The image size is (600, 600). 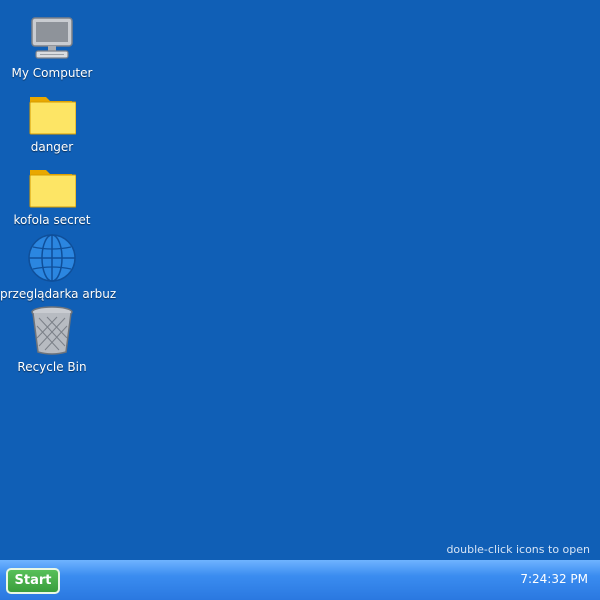 What do you see at coordinates (52, 38) in the screenshot?
I see `computer-icon` at bounding box center [52, 38].